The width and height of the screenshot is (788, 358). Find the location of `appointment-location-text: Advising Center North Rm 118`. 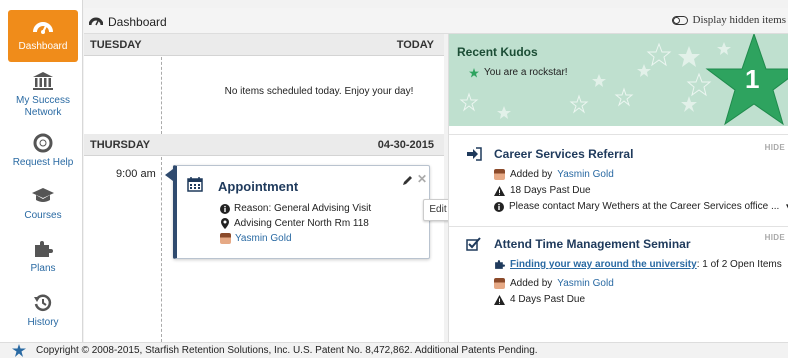

appointment-location-text: Advising Center North Rm 118 is located at coordinates (301, 223).